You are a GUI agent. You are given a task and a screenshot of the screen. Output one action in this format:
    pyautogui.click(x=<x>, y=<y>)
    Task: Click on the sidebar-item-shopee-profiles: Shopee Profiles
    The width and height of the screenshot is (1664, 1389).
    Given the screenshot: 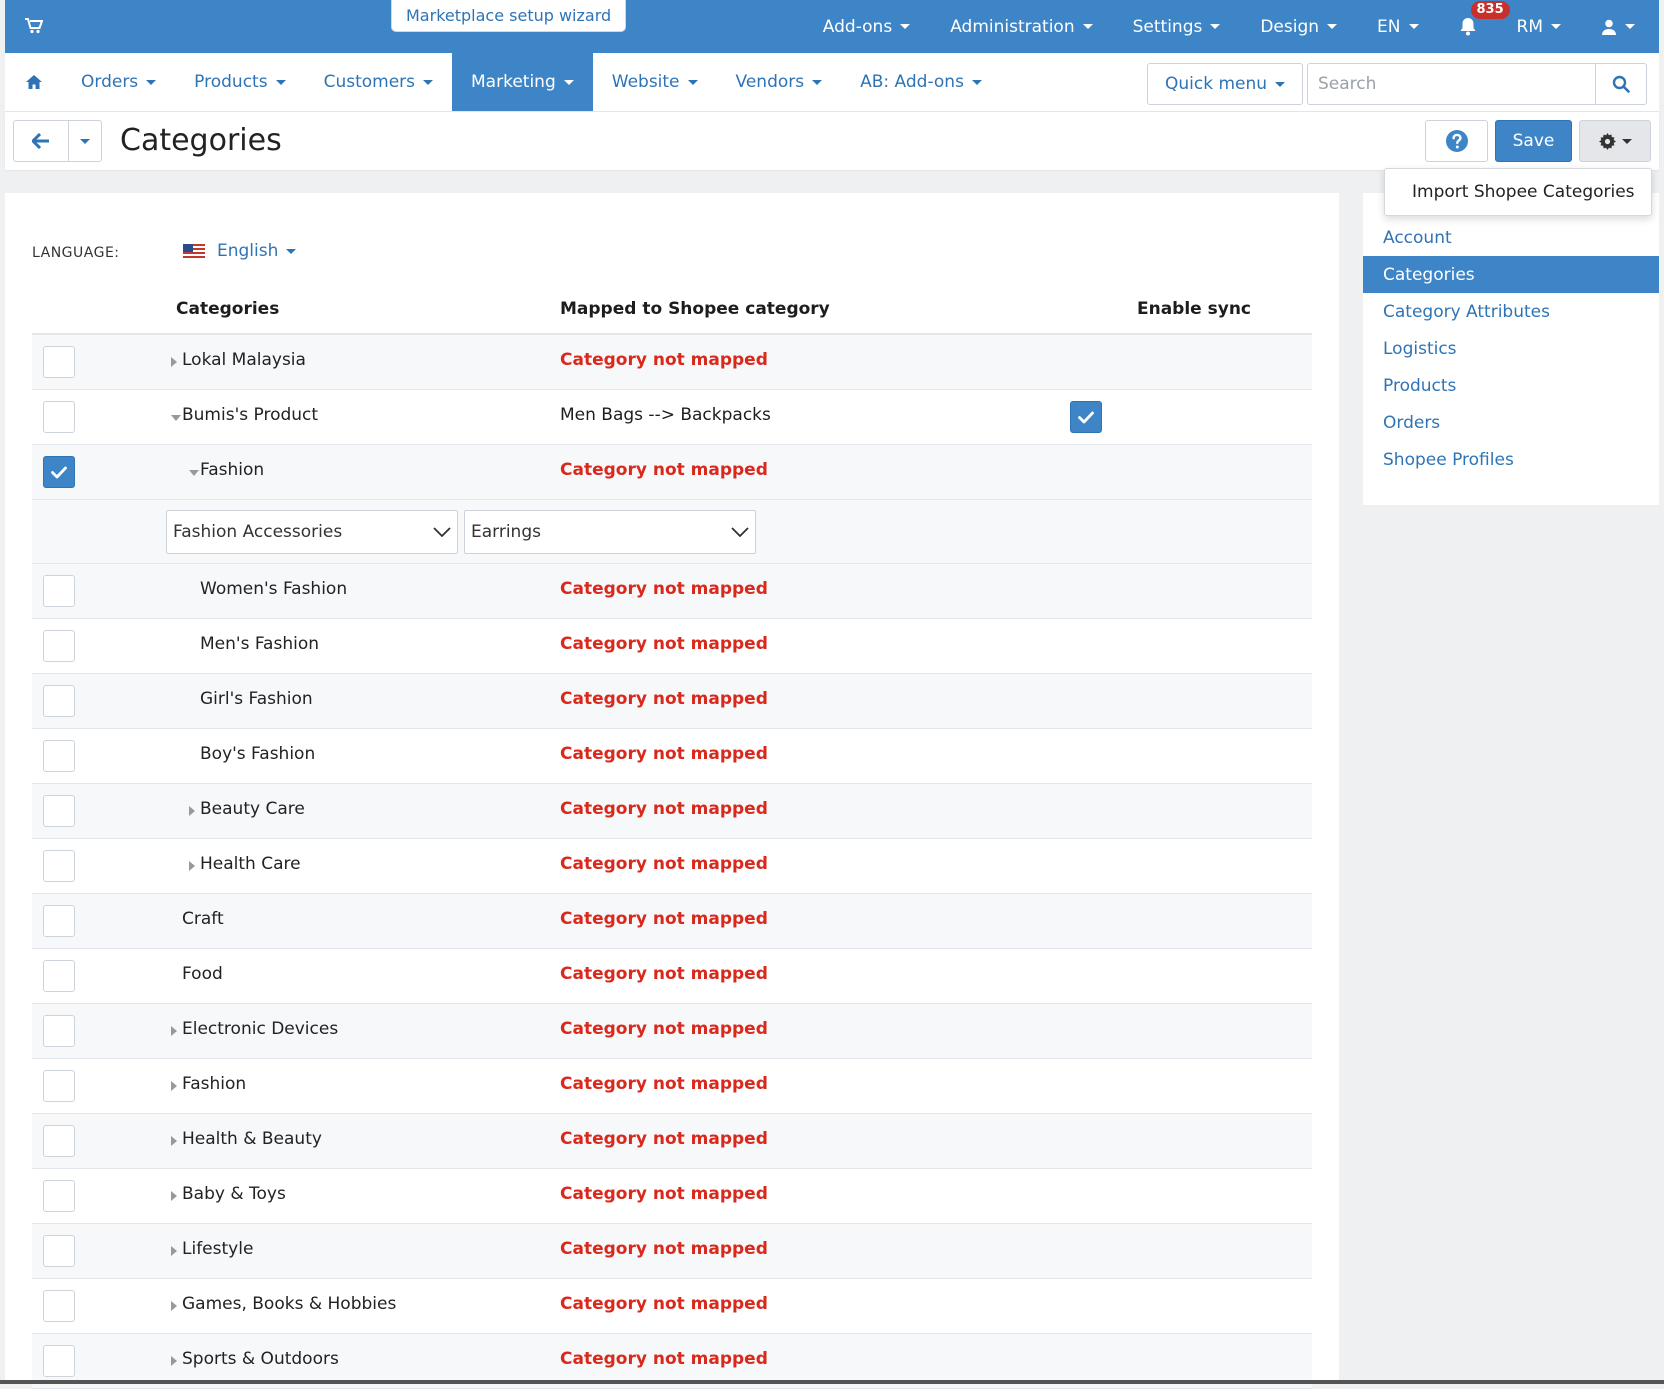 What is the action you would take?
    pyautogui.click(x=1511, y=459)
    